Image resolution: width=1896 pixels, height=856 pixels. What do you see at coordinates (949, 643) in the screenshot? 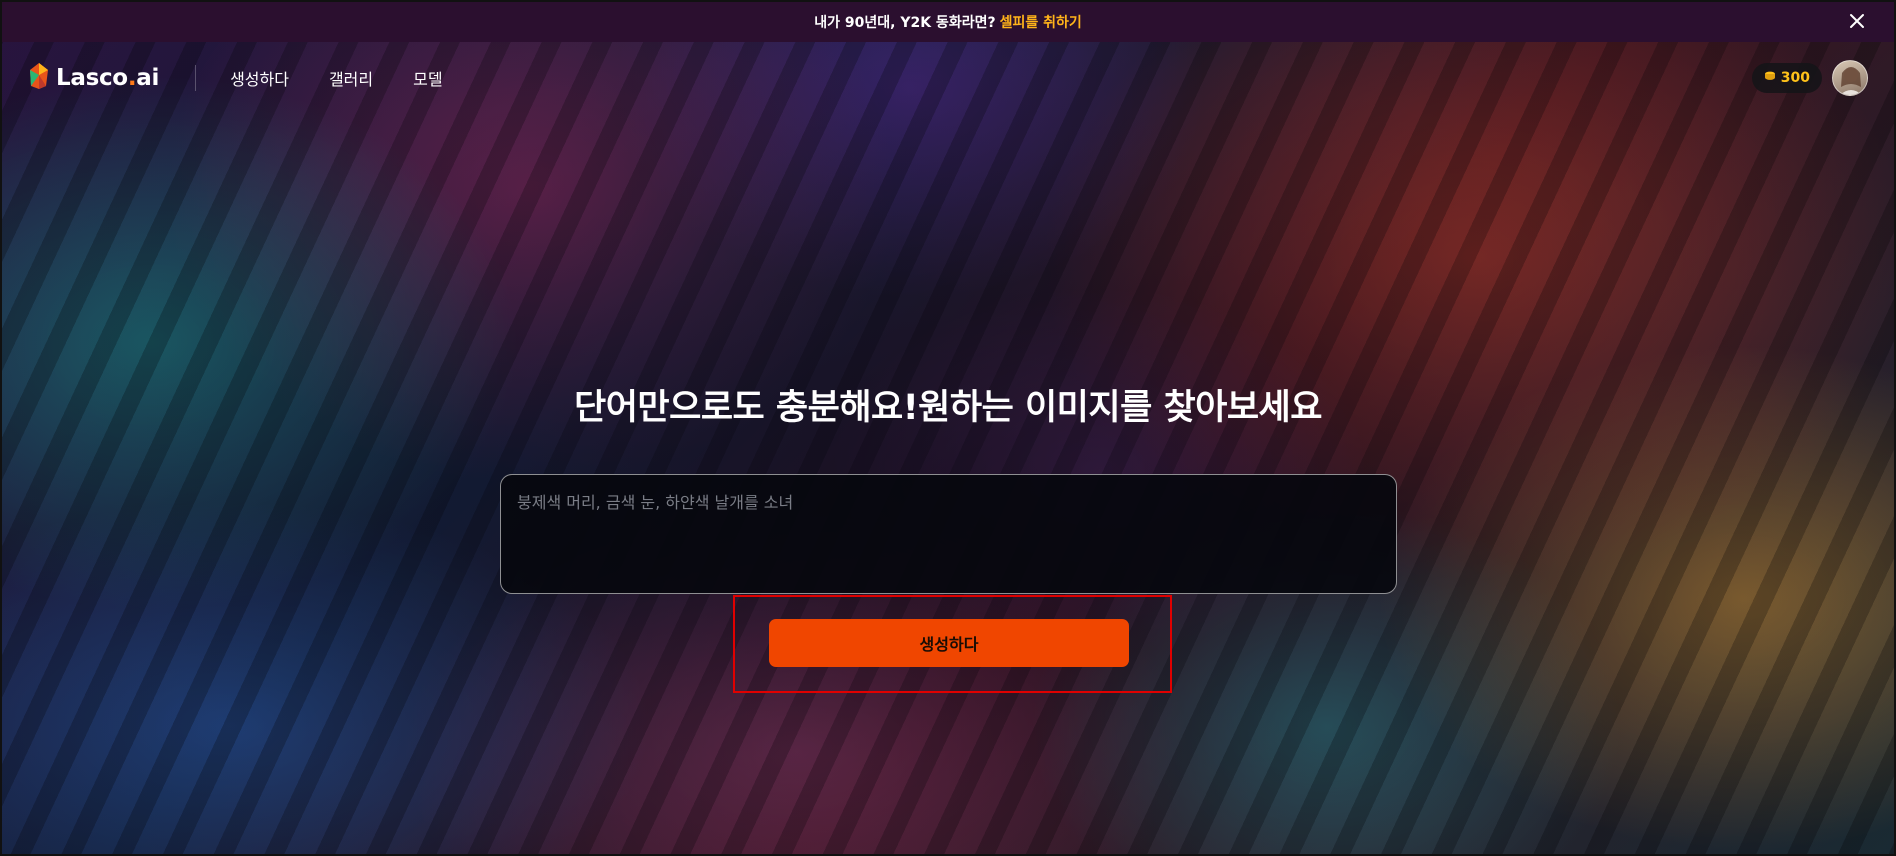
I see `generate-button: 생성하다` at bounding box center [949, 643].